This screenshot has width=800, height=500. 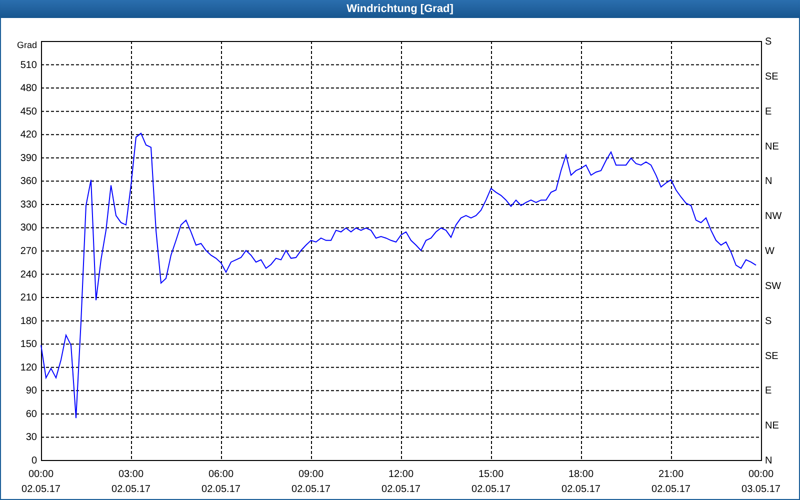 What do you see at coordinates (761, 482) in the screenshot?
I see `x-tick-label: 00:00 03.05.17` at bounding box center [761, 482].